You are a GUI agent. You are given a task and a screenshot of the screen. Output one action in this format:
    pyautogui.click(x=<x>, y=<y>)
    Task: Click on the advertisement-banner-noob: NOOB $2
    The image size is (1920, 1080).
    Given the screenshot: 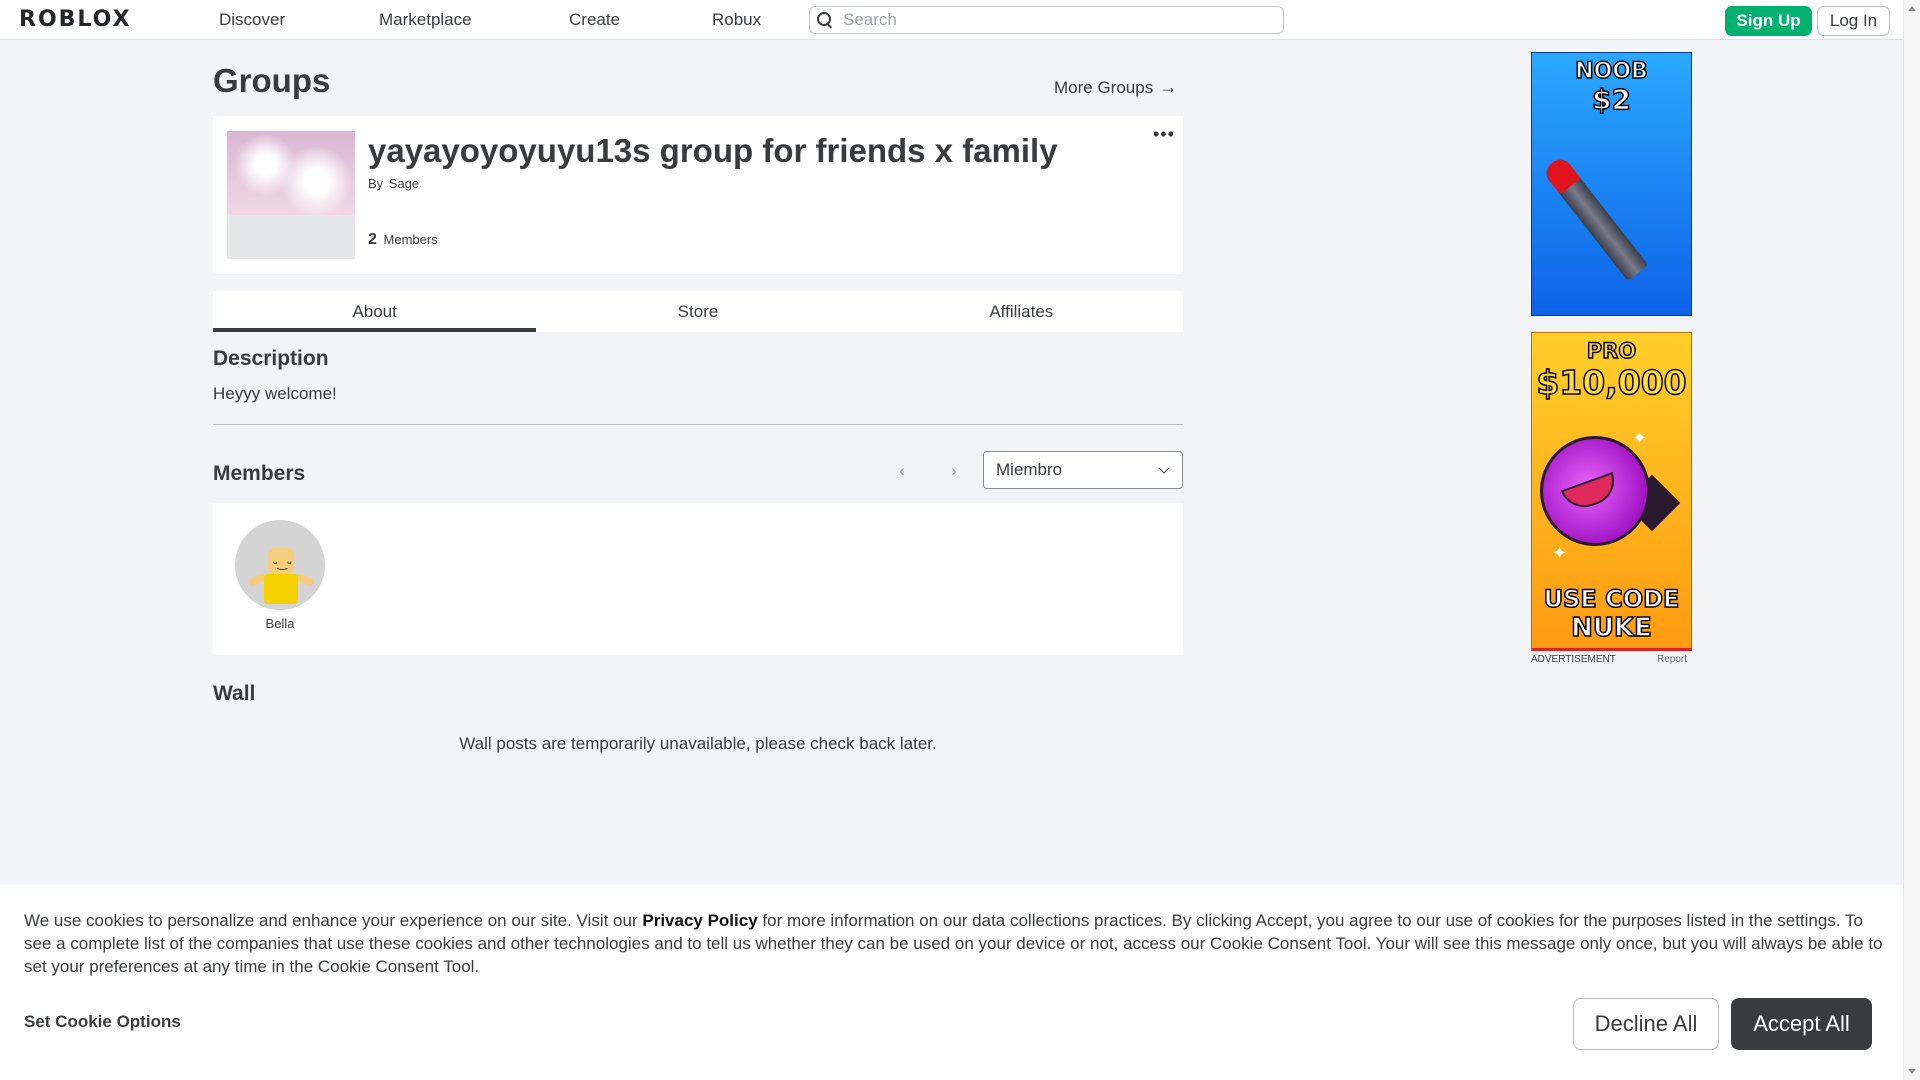 What is the action you would take?
    pyautogui.click(x=1611, y=184)
    